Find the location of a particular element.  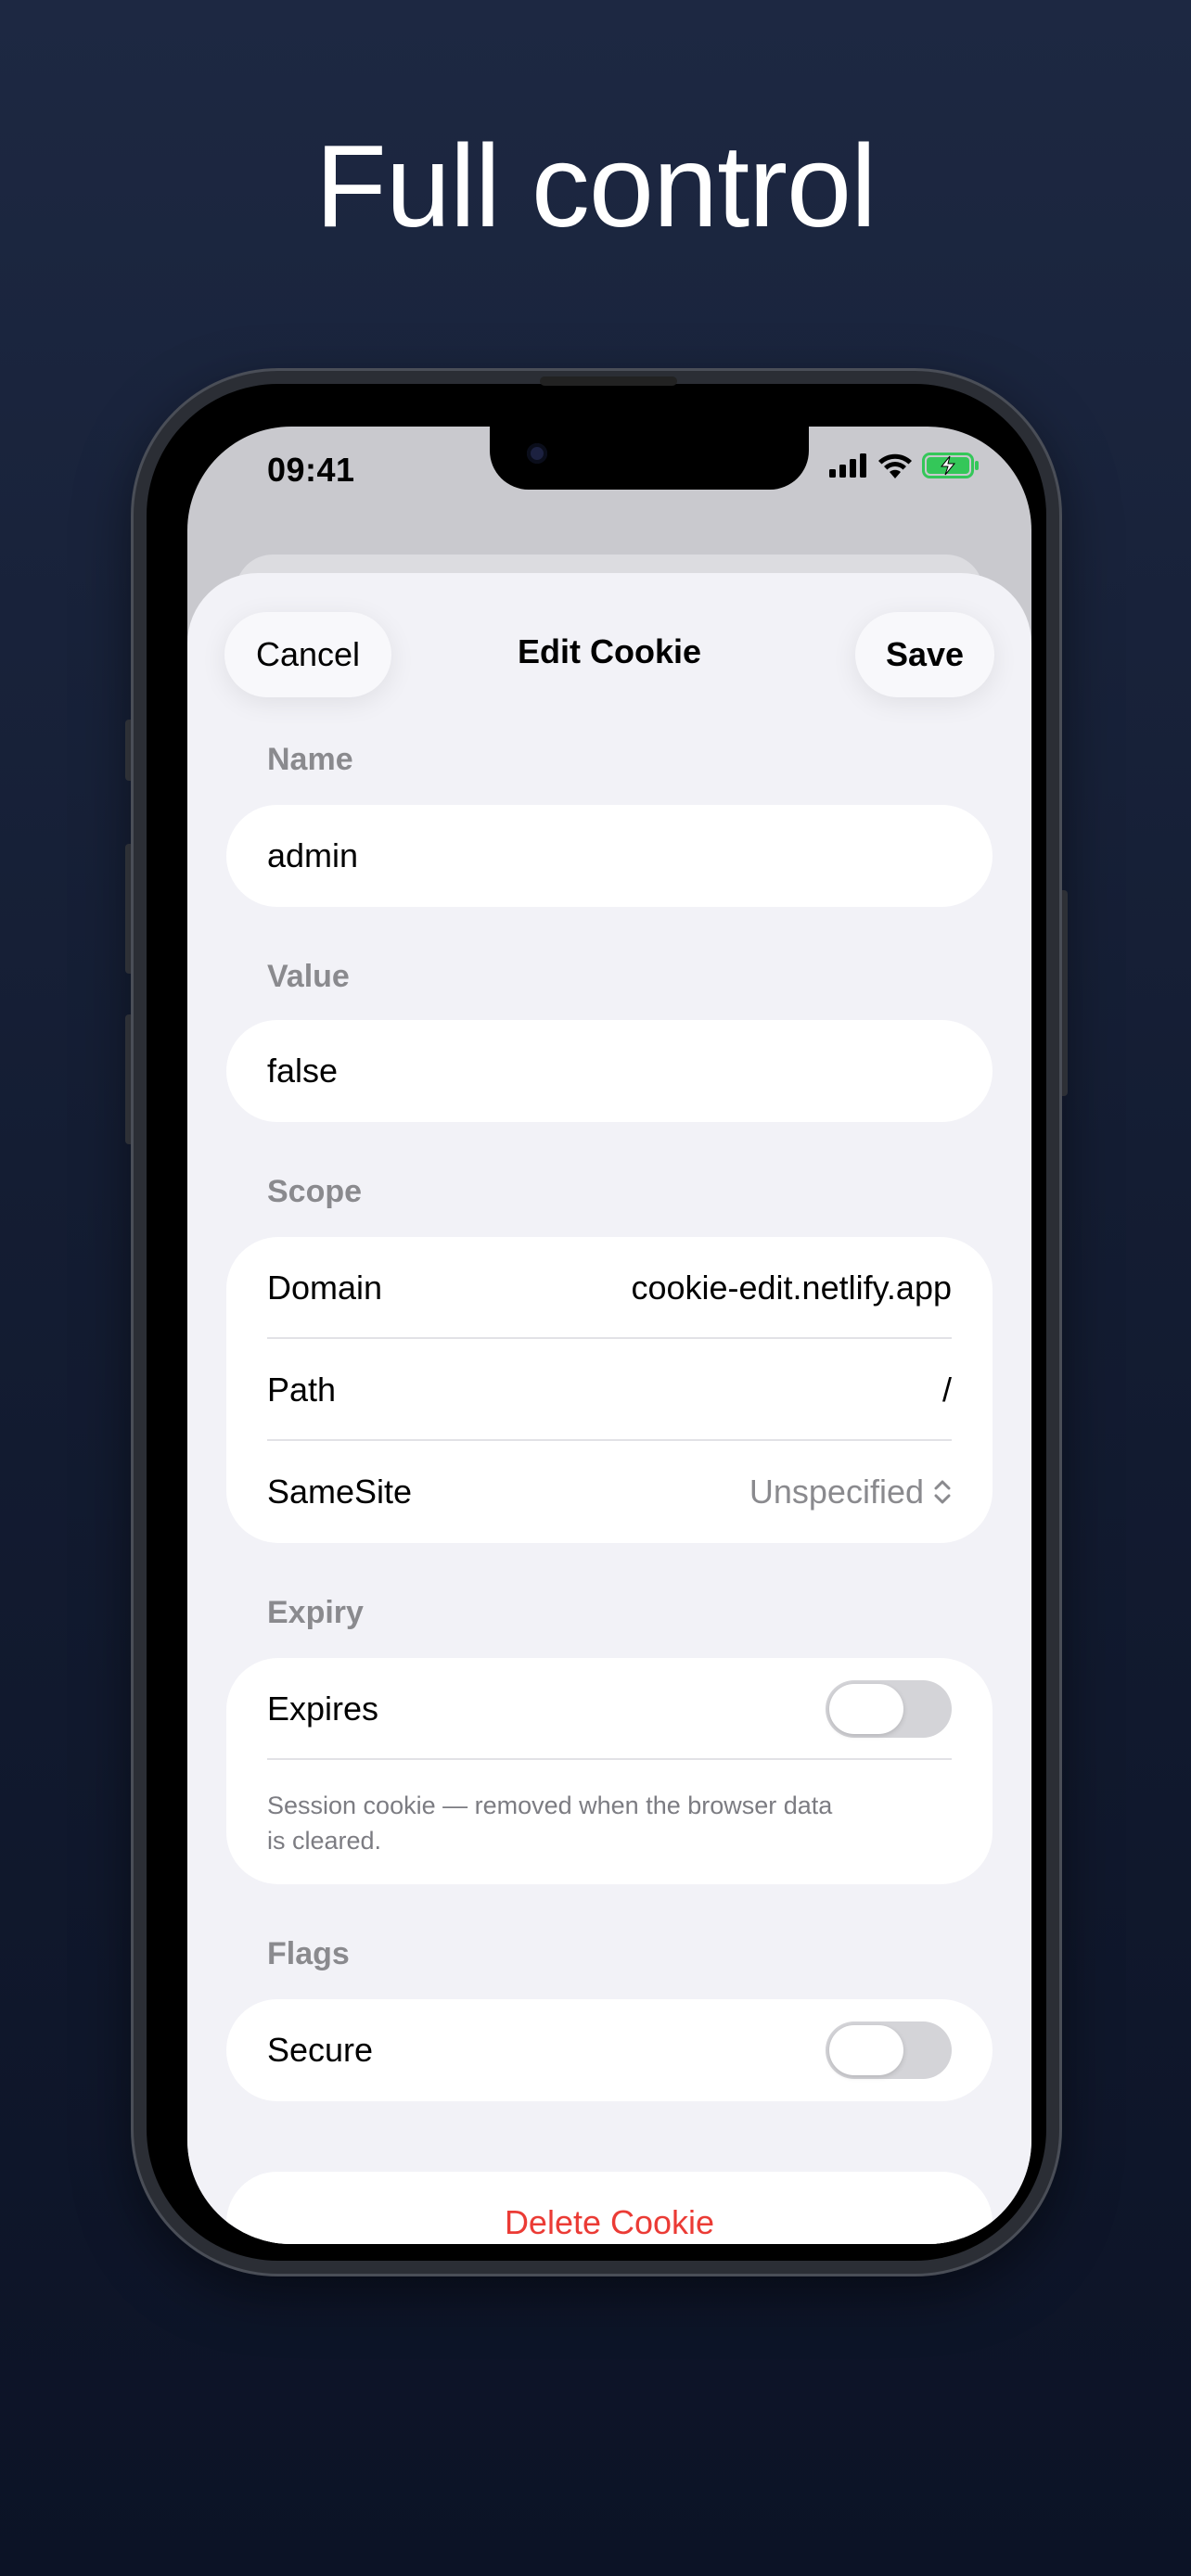

power-button is located at coordinates (1063, 993).